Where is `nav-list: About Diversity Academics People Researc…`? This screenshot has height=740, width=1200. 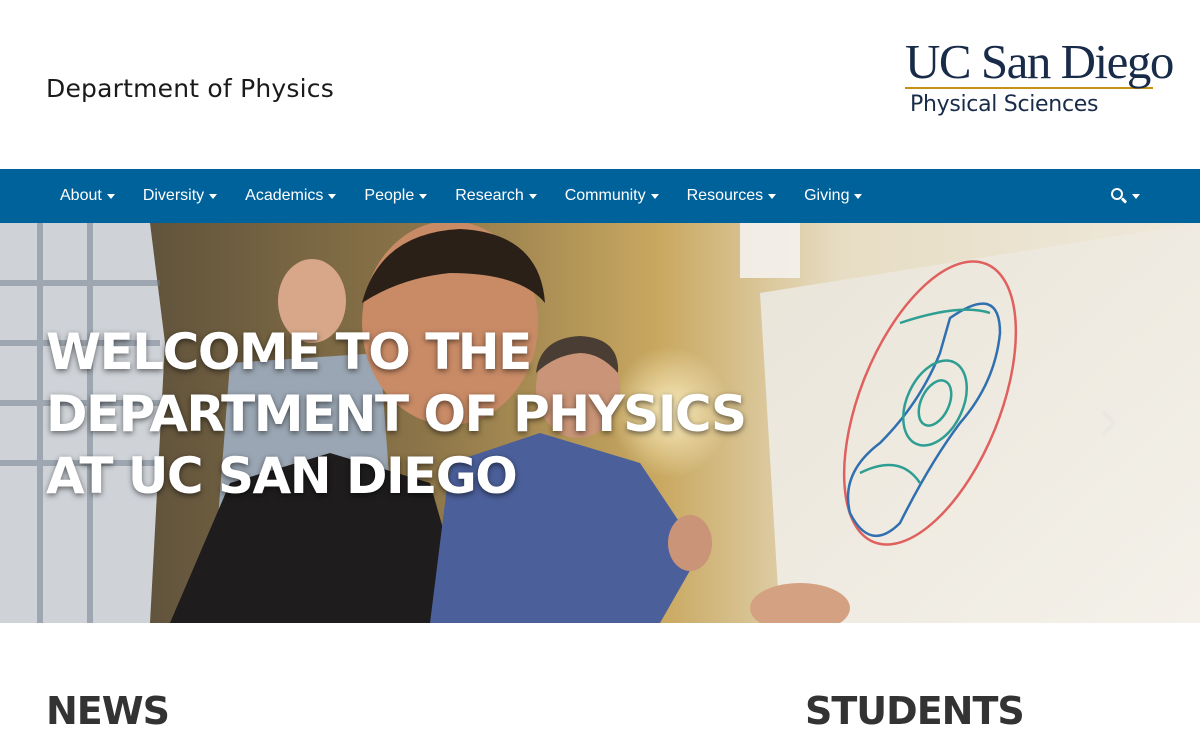
nav-list: About Diversity Academics People Researc… is located at coordinates (461, 196).